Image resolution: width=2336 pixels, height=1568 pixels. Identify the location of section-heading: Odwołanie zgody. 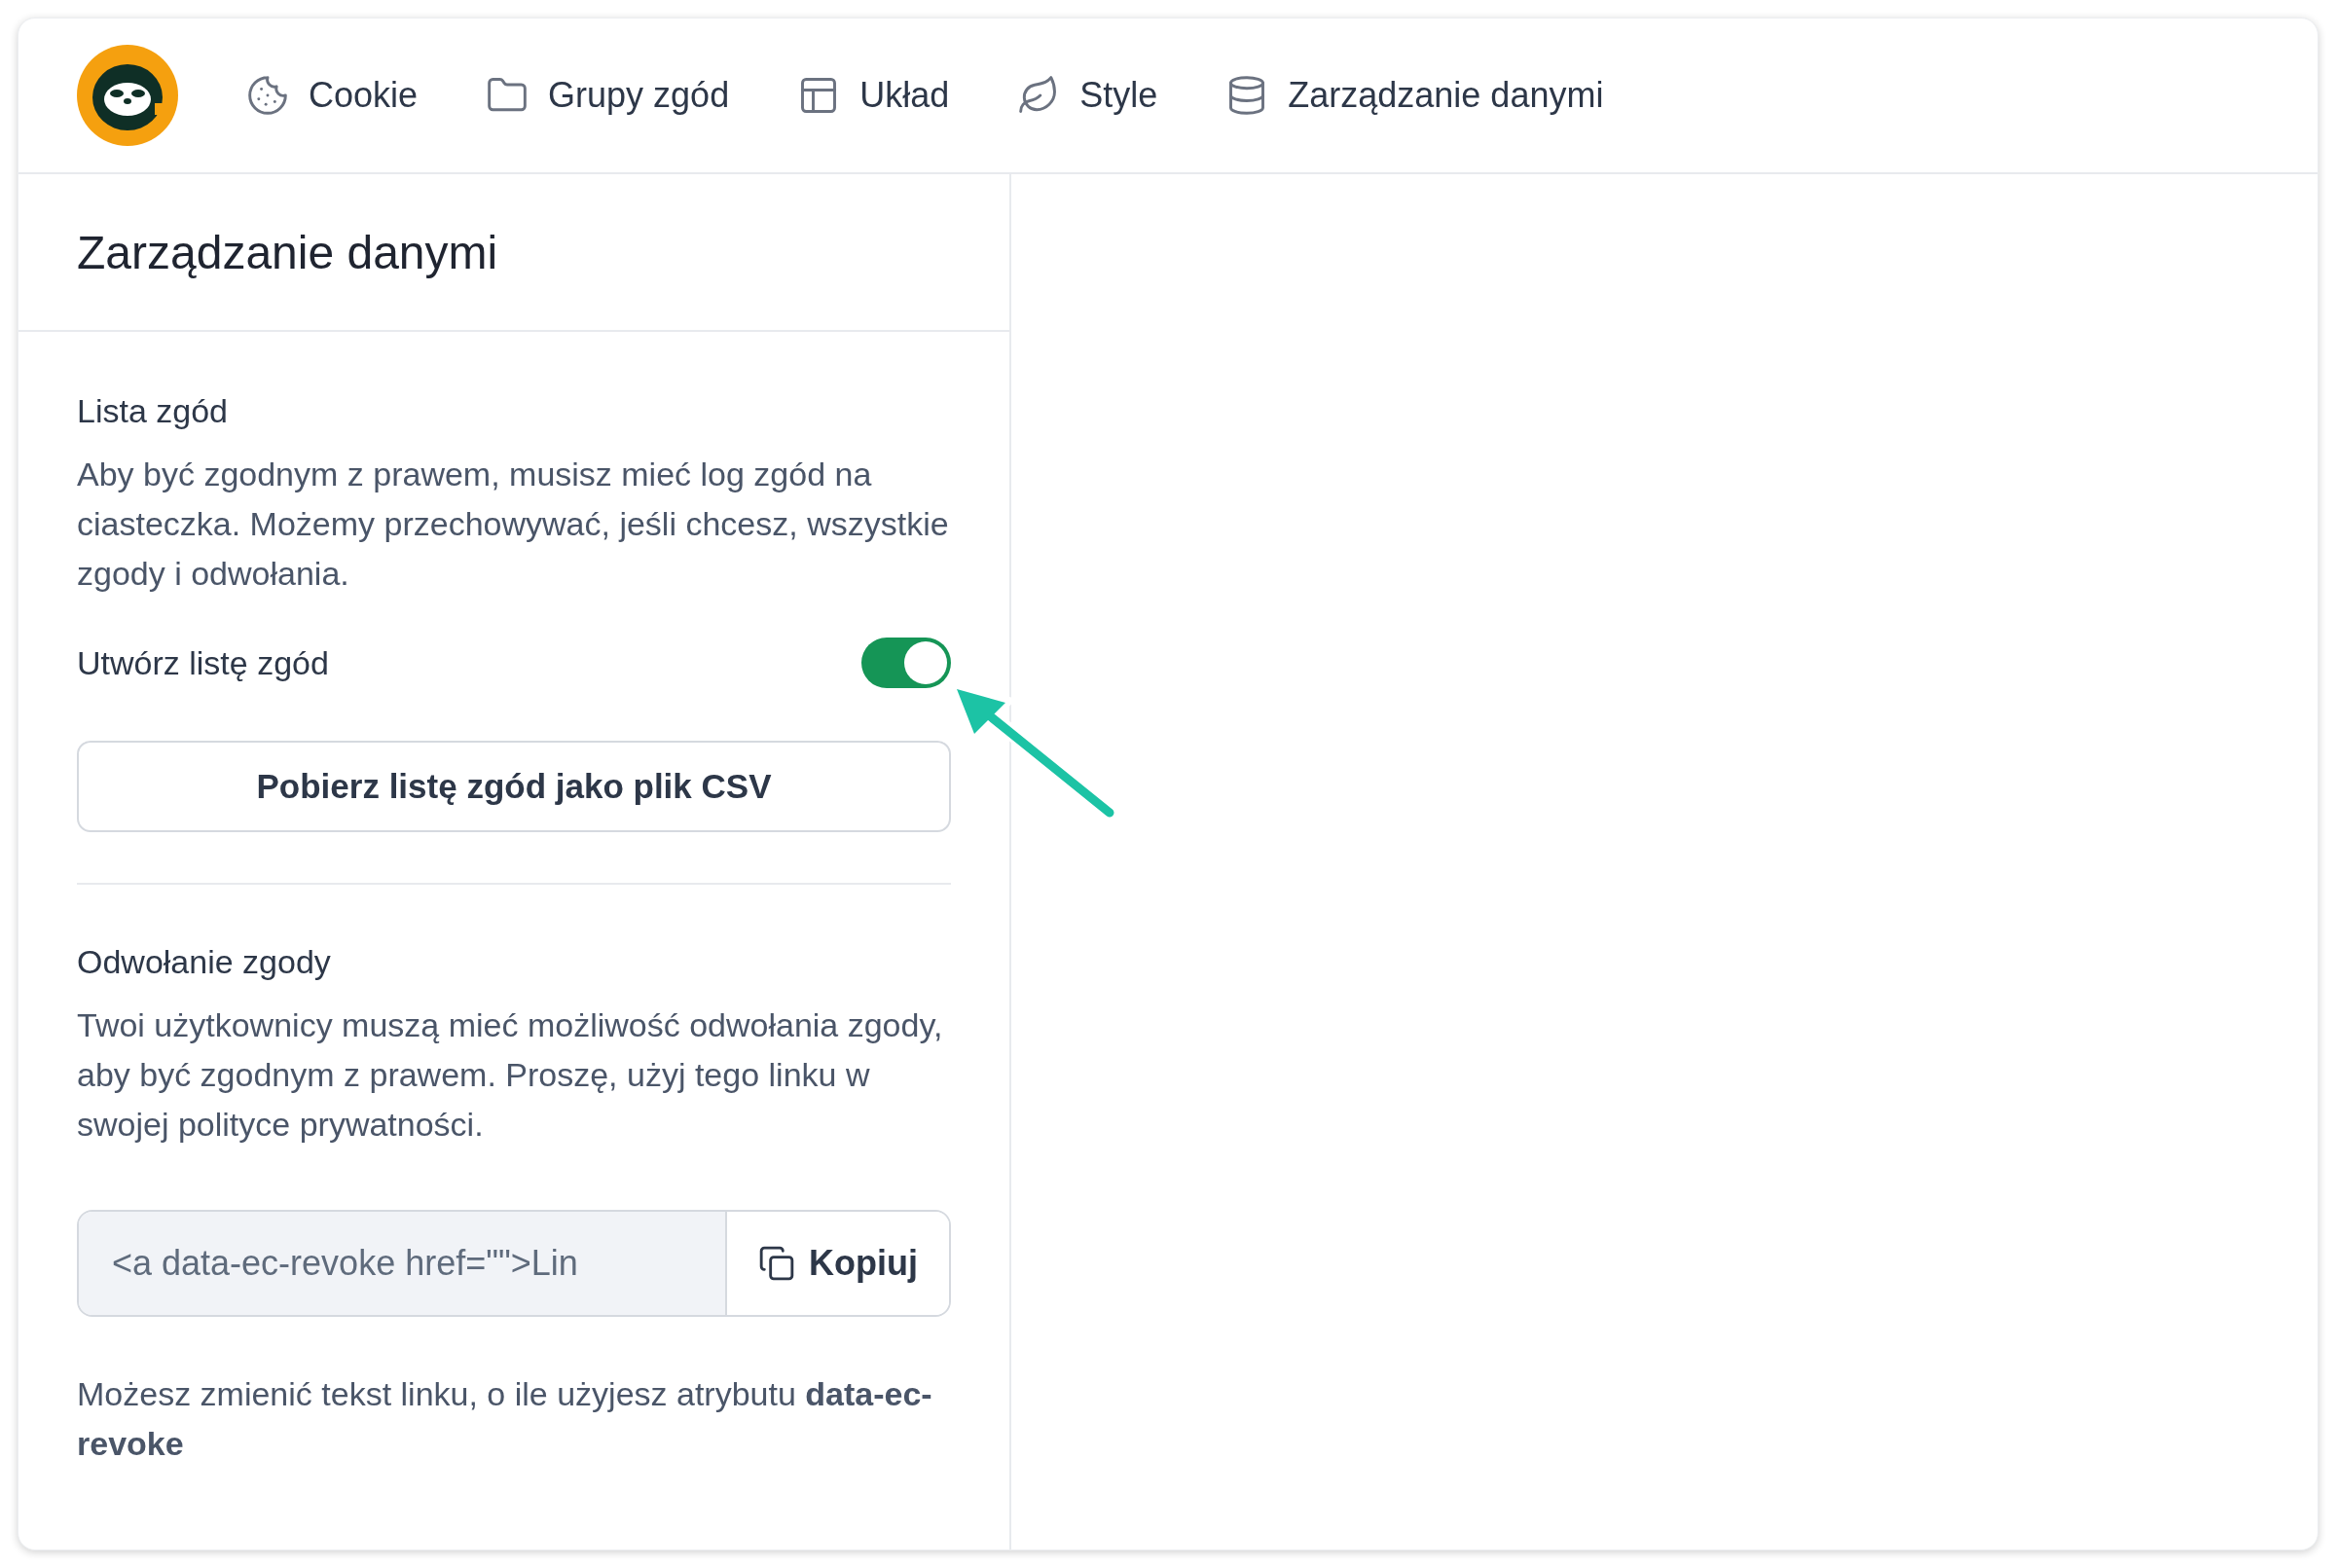
(205, 962).